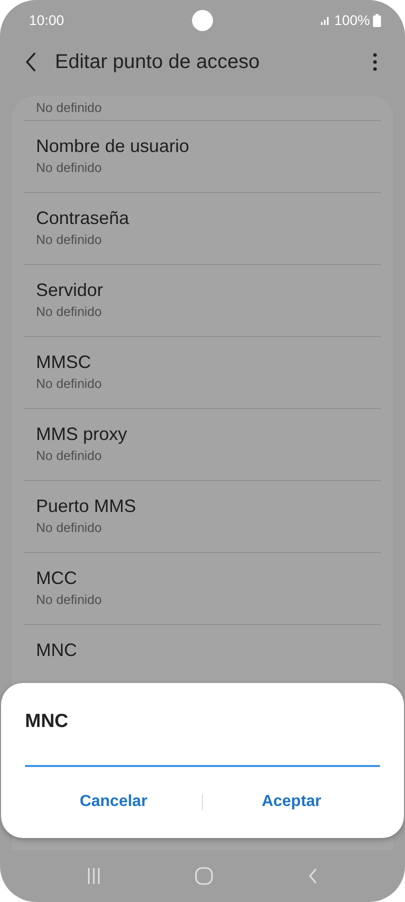 The image size is (405, 902). What do you see at coordinates (377, 20) in the screenshot?
I see `battery-icon` at bounding box center [377, 20].